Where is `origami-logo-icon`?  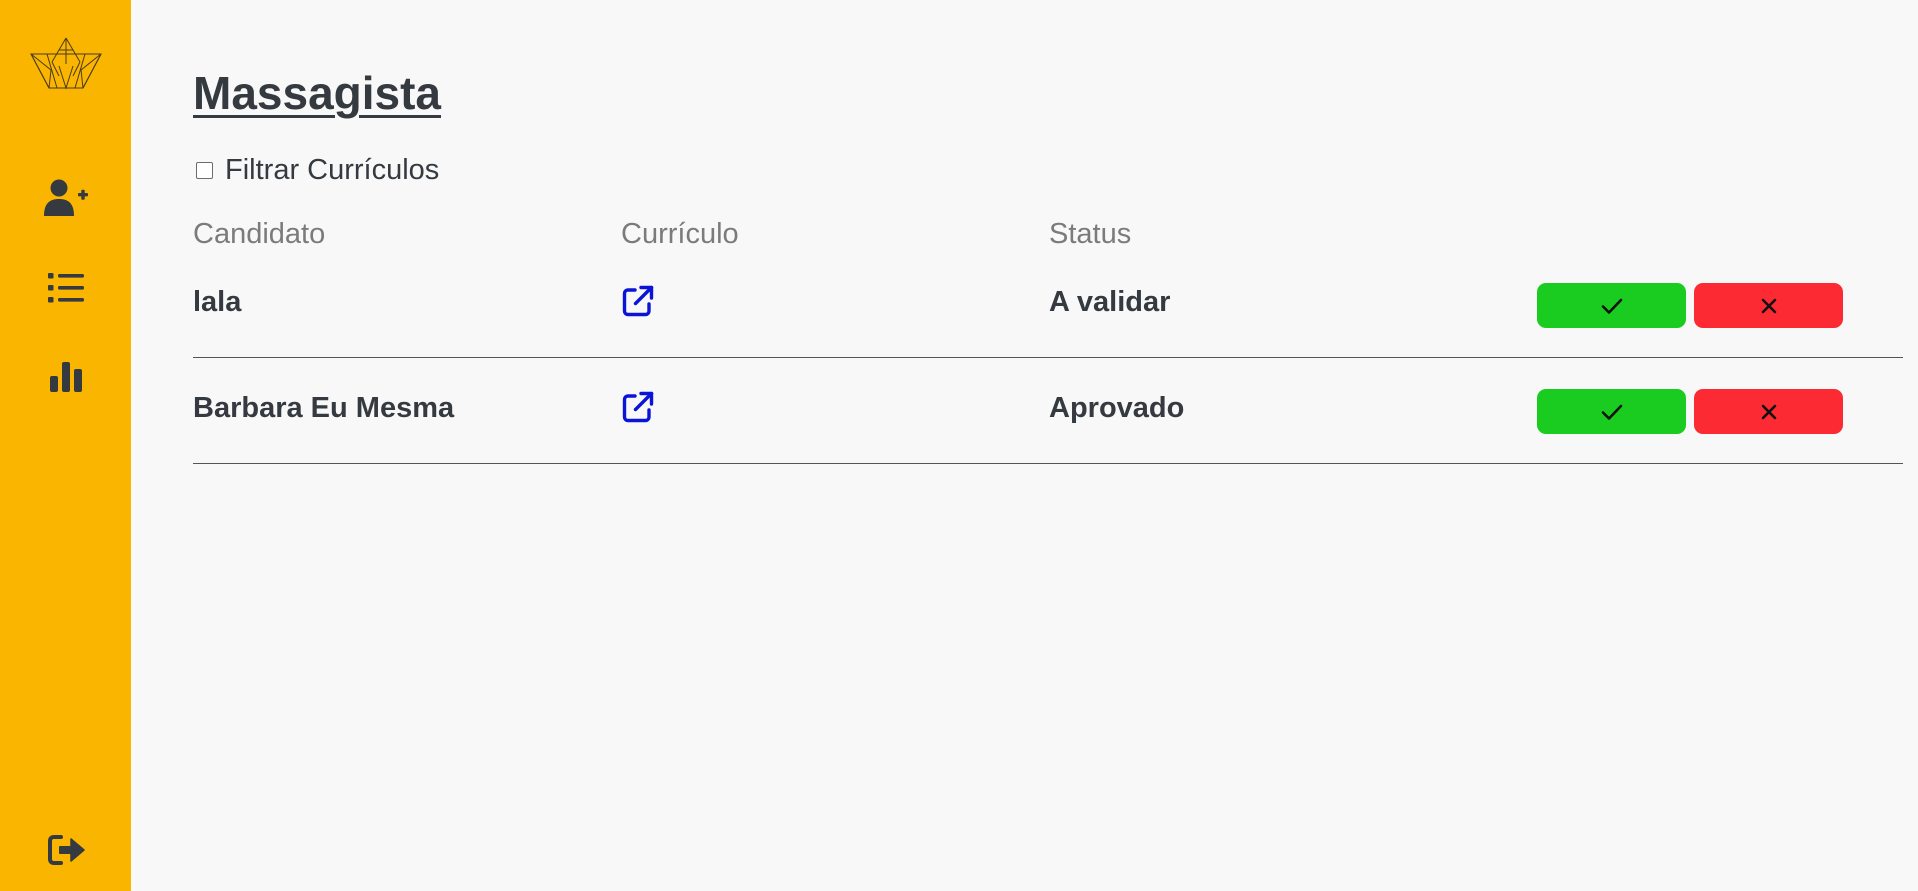 origami-logo-icon is located at coordinates (65, 64).